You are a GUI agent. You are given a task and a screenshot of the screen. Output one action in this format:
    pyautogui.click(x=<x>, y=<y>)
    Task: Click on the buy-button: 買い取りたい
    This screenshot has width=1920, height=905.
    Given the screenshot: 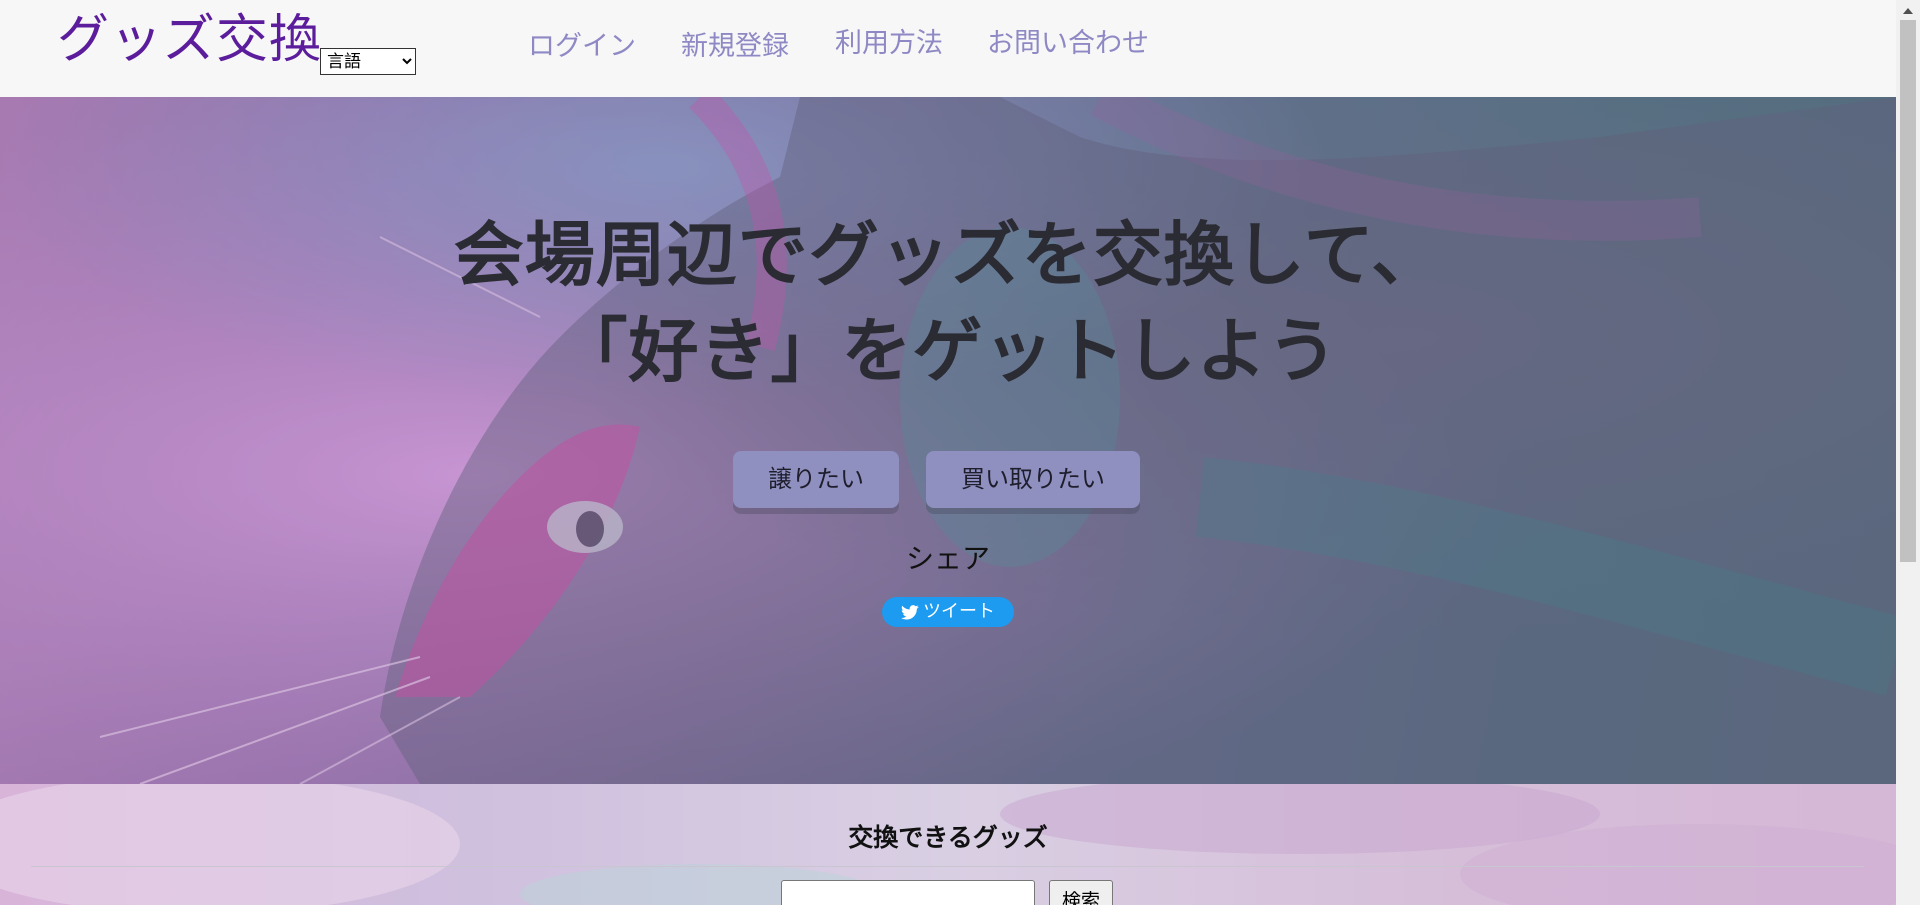 What is the action you would take?
    pyautogui.click(x=1033, y=479)
    